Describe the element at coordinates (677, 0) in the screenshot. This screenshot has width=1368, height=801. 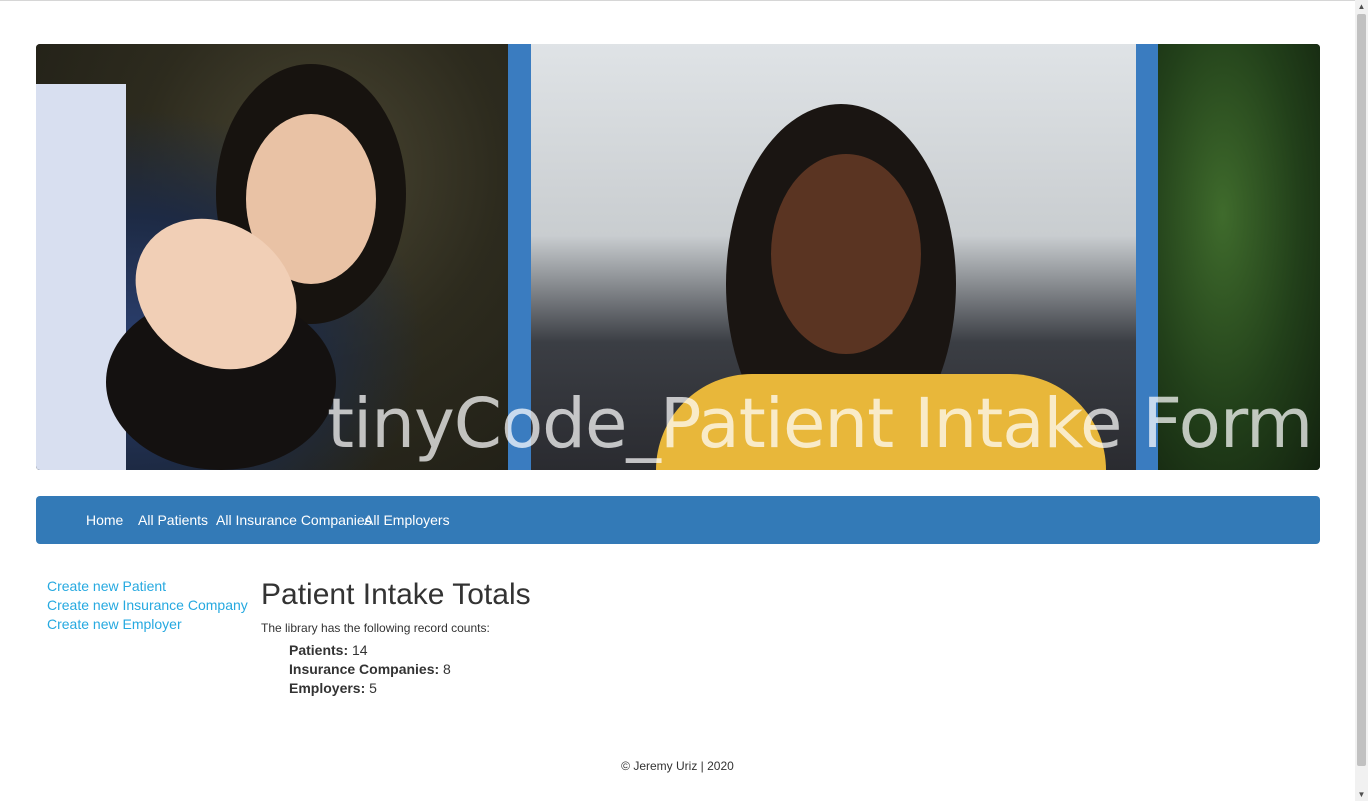
I see `top-border` at that location.